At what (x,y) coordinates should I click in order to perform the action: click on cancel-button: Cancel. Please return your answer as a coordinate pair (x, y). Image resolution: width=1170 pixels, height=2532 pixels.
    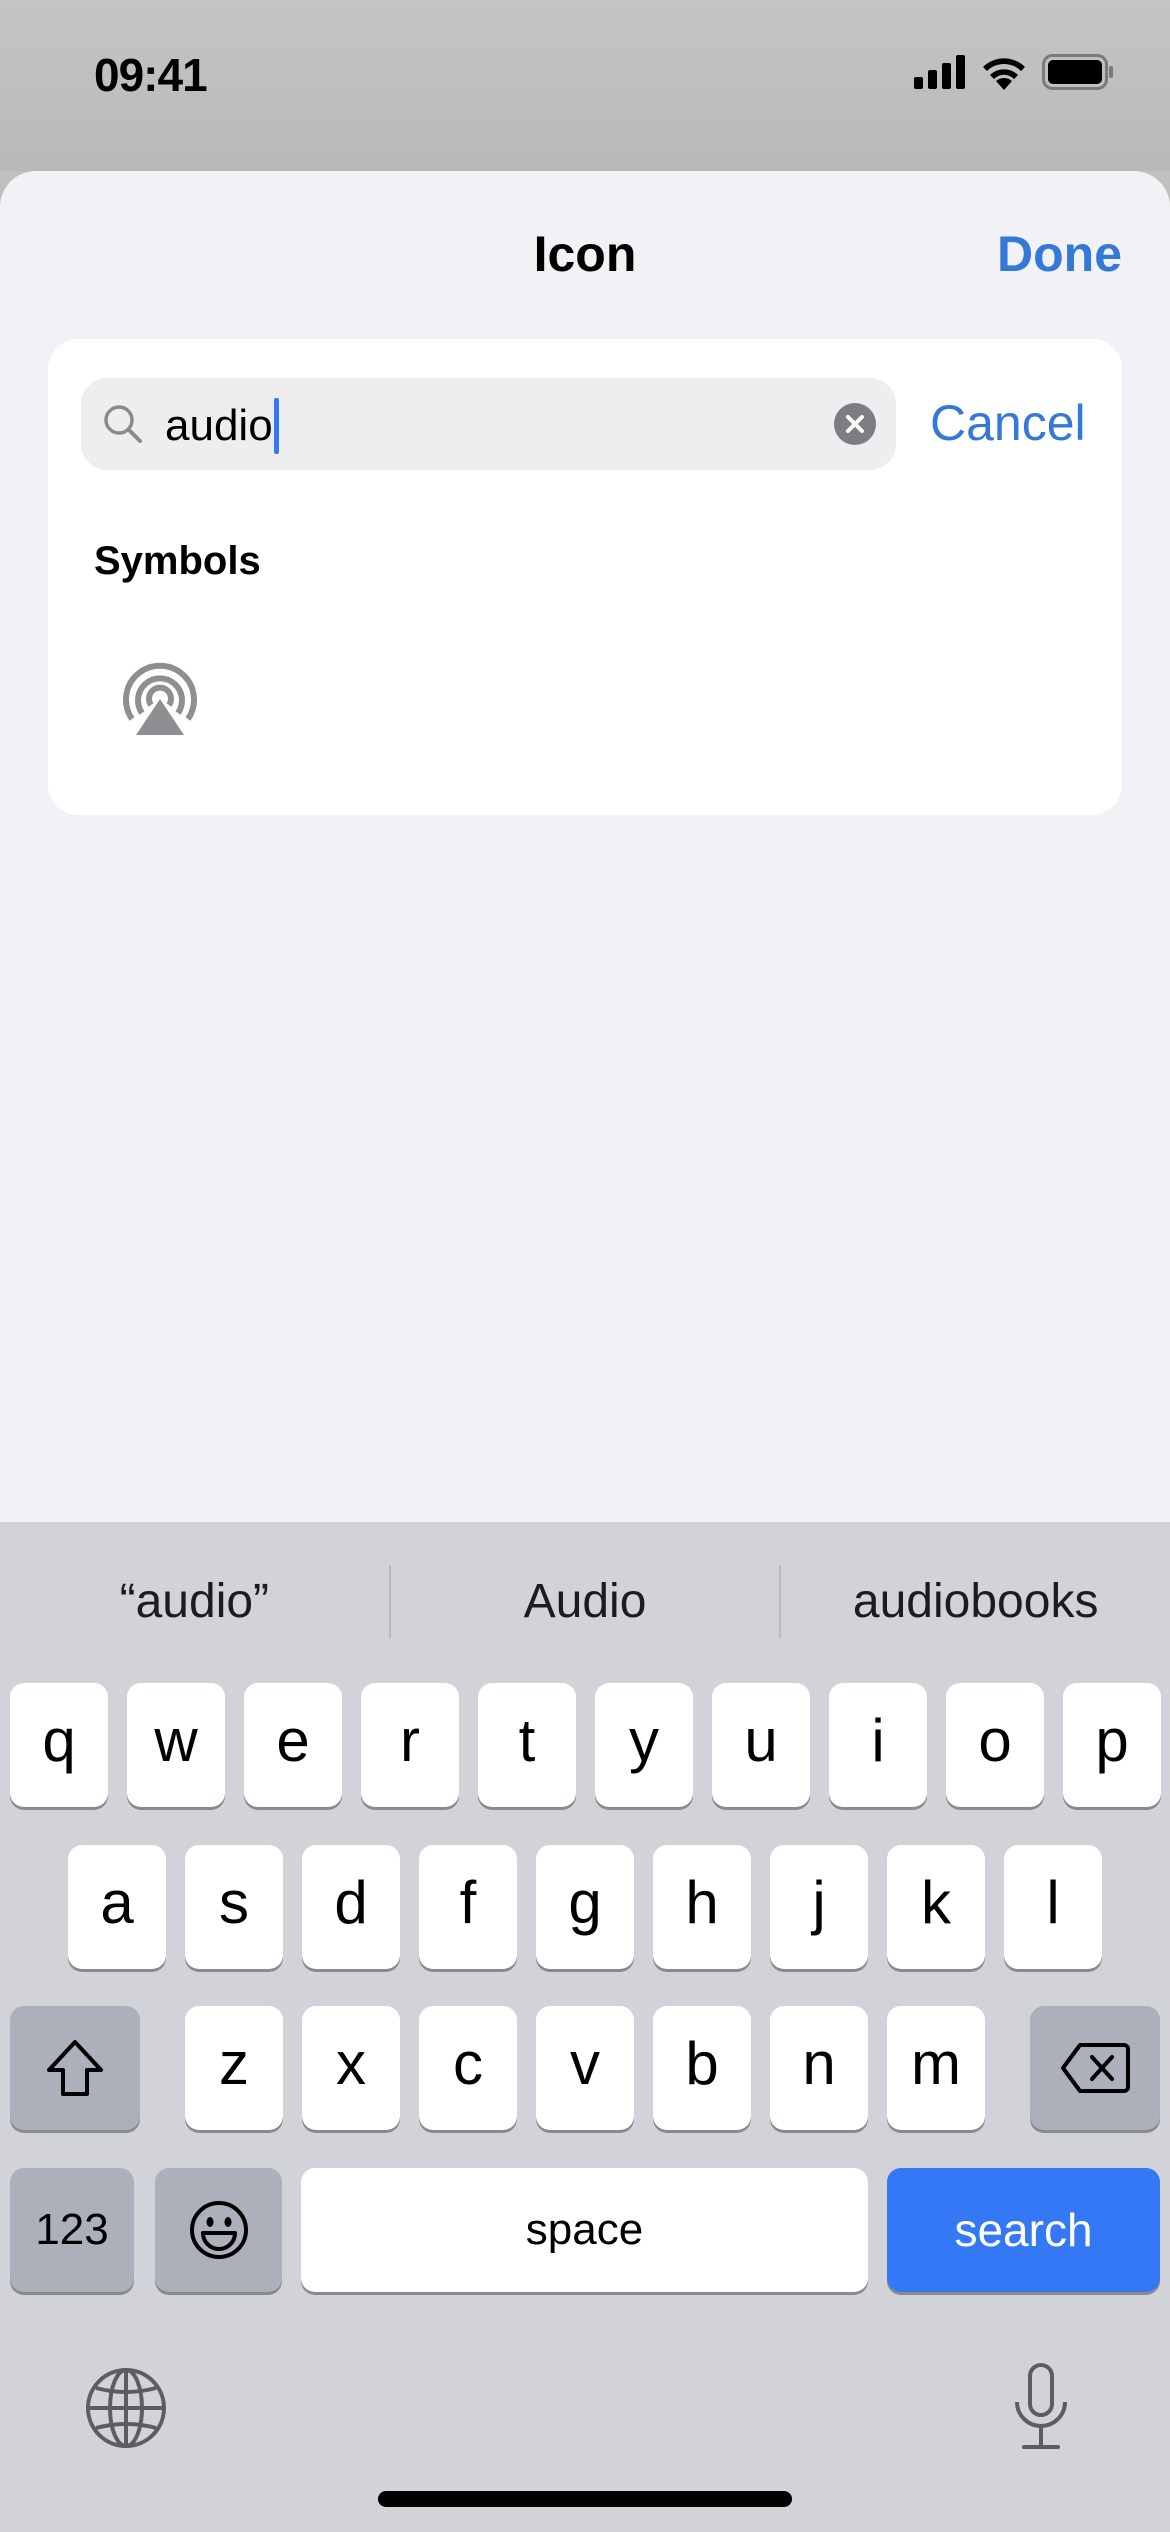
    Looking at the image, I should click on (1008, 423).